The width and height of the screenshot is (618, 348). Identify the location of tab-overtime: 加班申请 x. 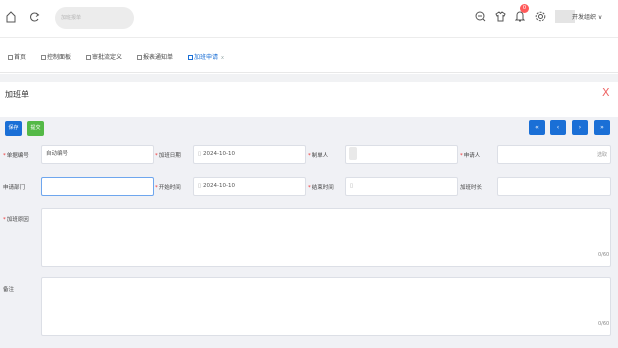
(206, 56).